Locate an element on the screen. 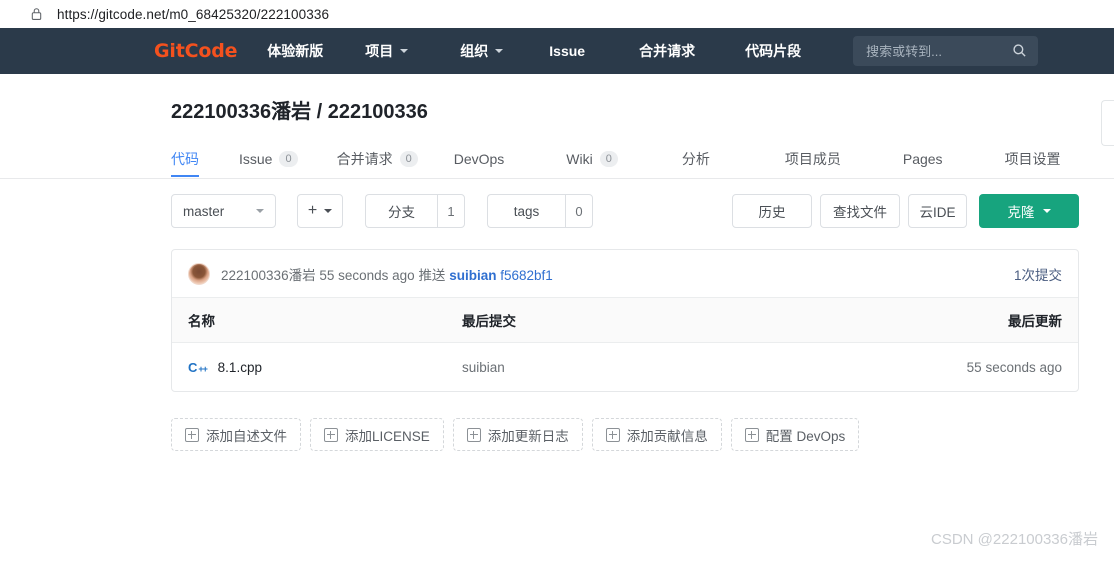 The width and height of the screenshot is (1114, 561). add-readme-button: 添加自述文件 is located at coordinates (236, 434).